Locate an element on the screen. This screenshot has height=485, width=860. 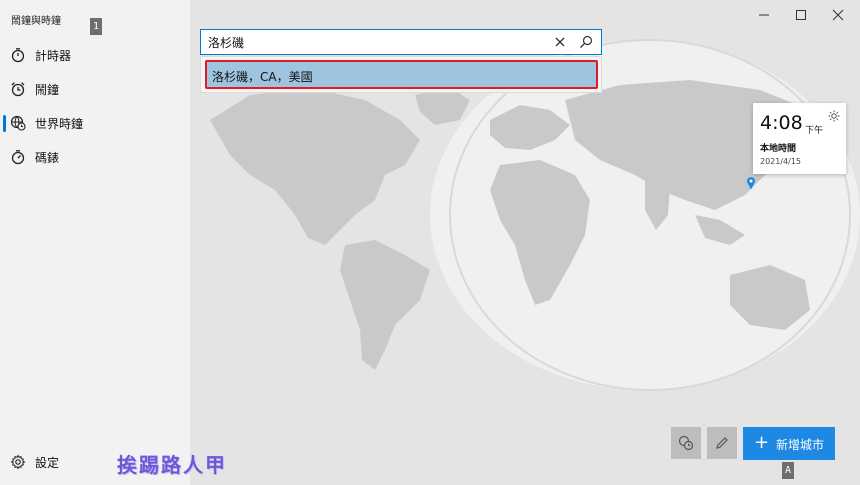
edit-button is located at coordinates (722, 443).